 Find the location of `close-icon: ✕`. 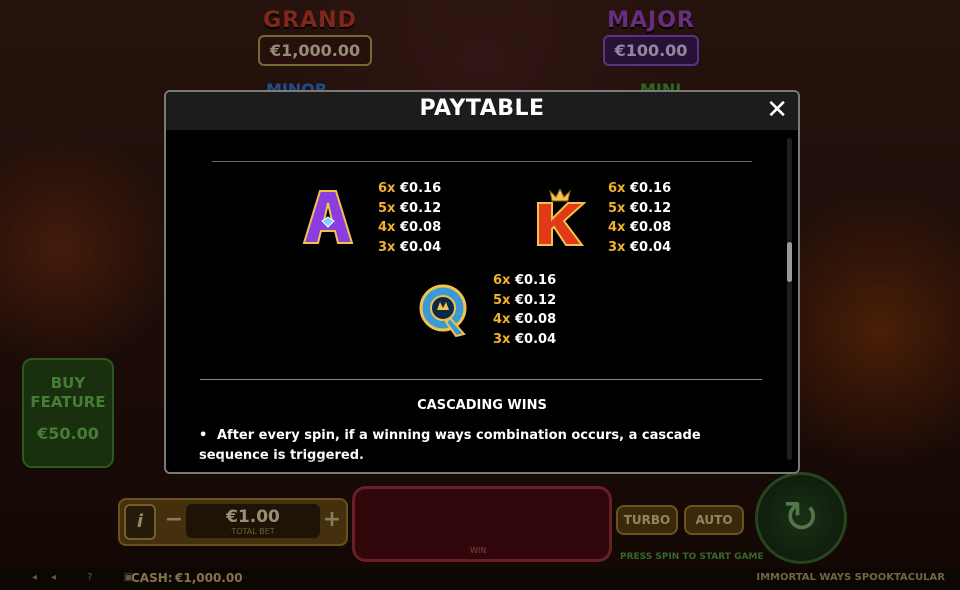

close-icon: ✕ is located at coordinates (777, 110).